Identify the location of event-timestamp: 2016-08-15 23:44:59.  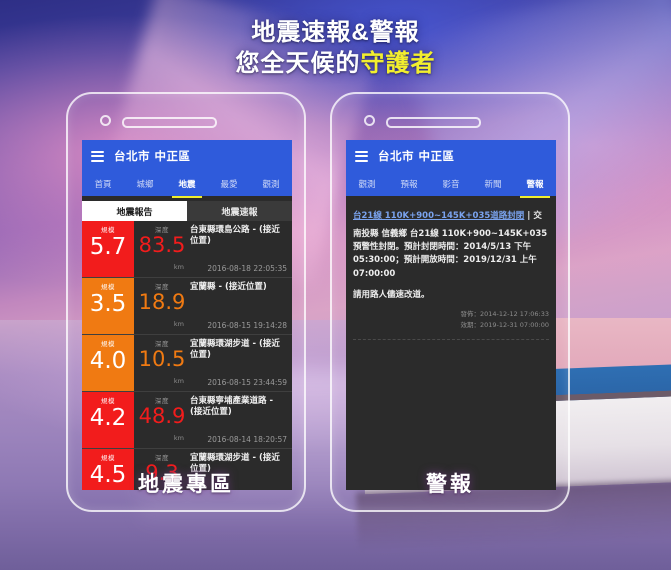
(247, 382).